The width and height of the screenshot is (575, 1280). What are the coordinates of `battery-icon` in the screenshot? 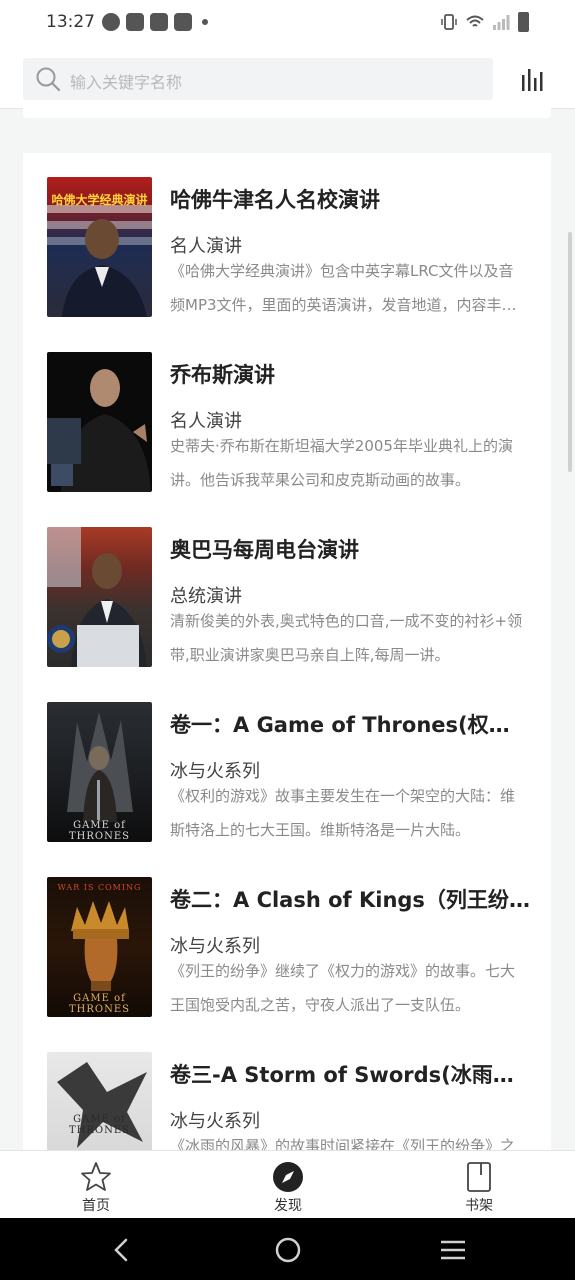 It's located at (523, 22).